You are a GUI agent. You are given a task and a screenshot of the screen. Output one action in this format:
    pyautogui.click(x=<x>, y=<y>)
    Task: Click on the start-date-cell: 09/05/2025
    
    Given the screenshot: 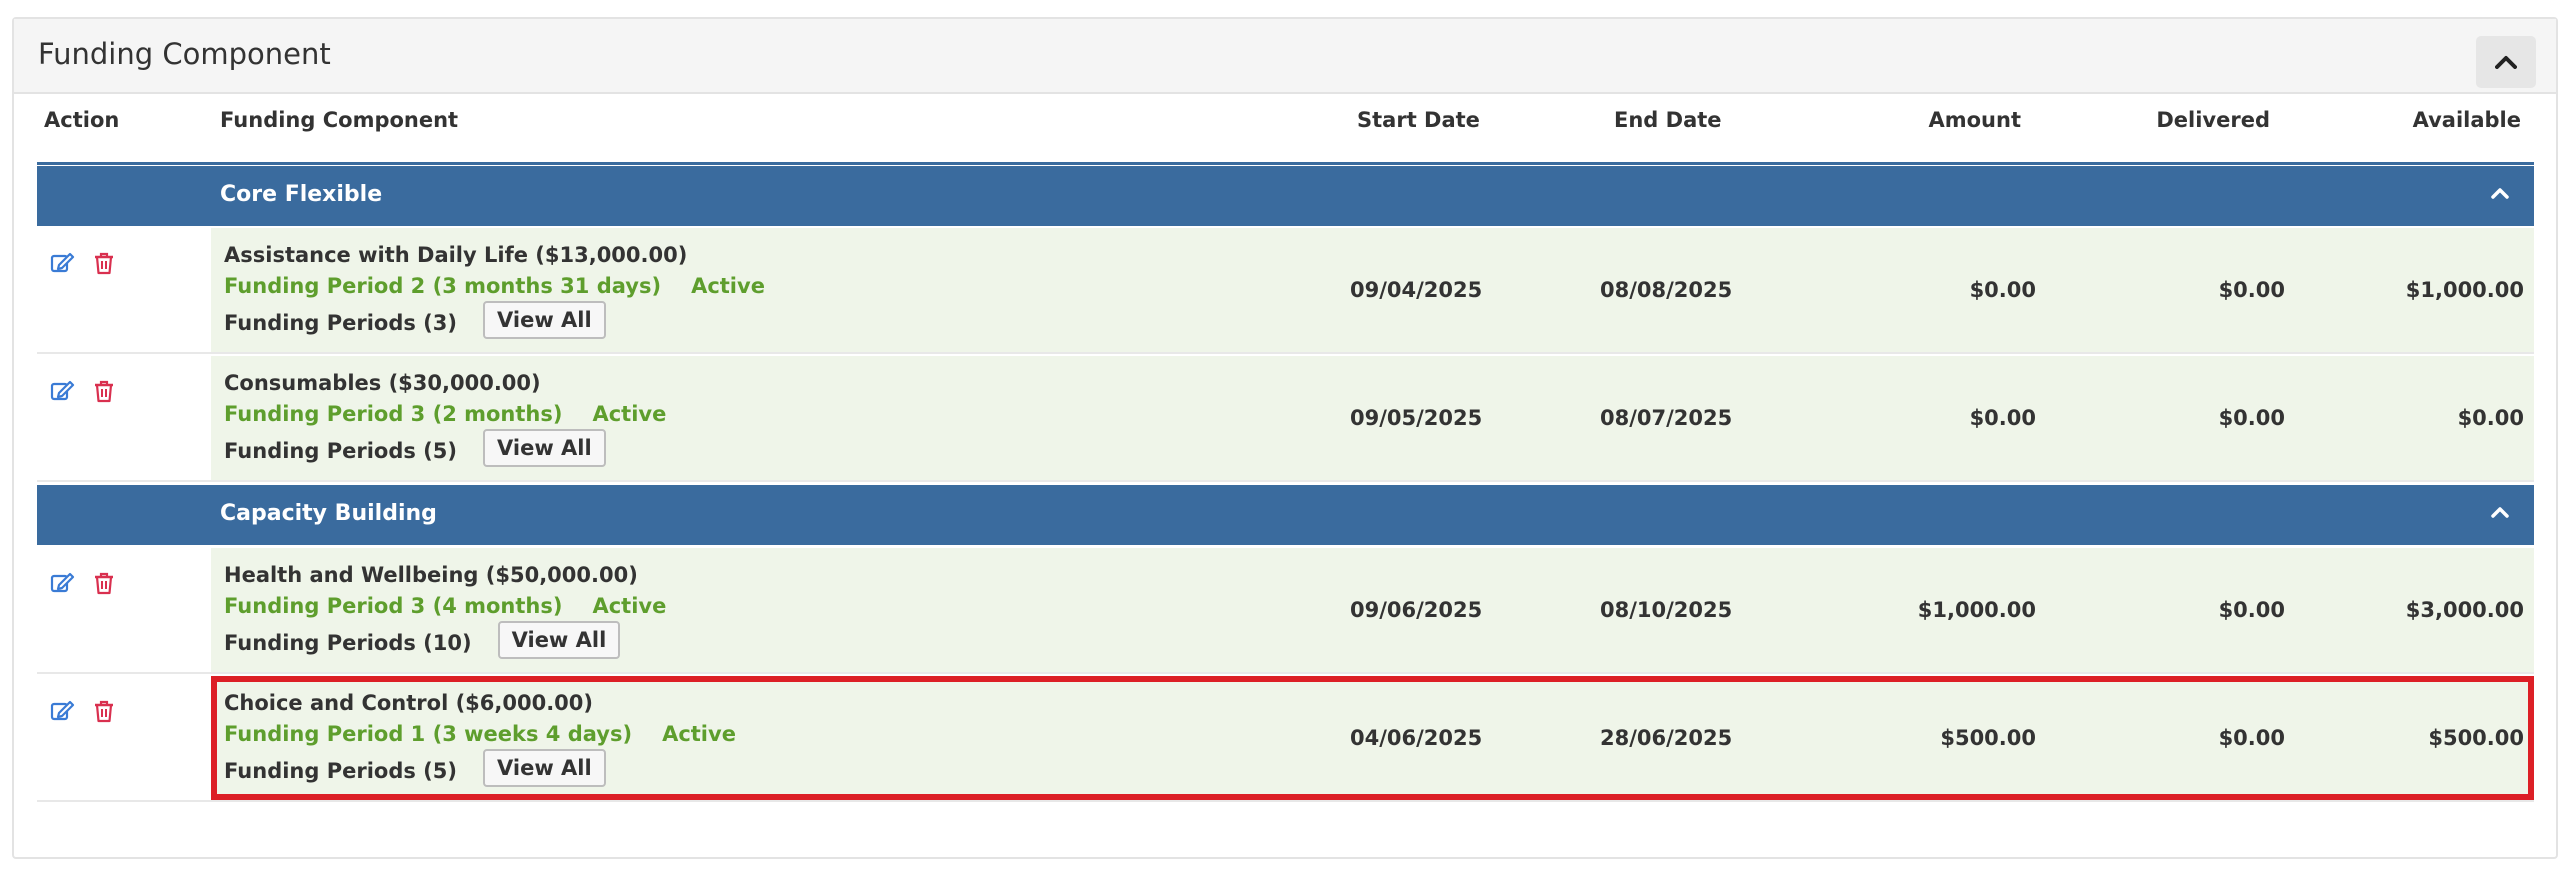 What is the action you would take?
    pyautogui.click(x=1416, y=418)
    